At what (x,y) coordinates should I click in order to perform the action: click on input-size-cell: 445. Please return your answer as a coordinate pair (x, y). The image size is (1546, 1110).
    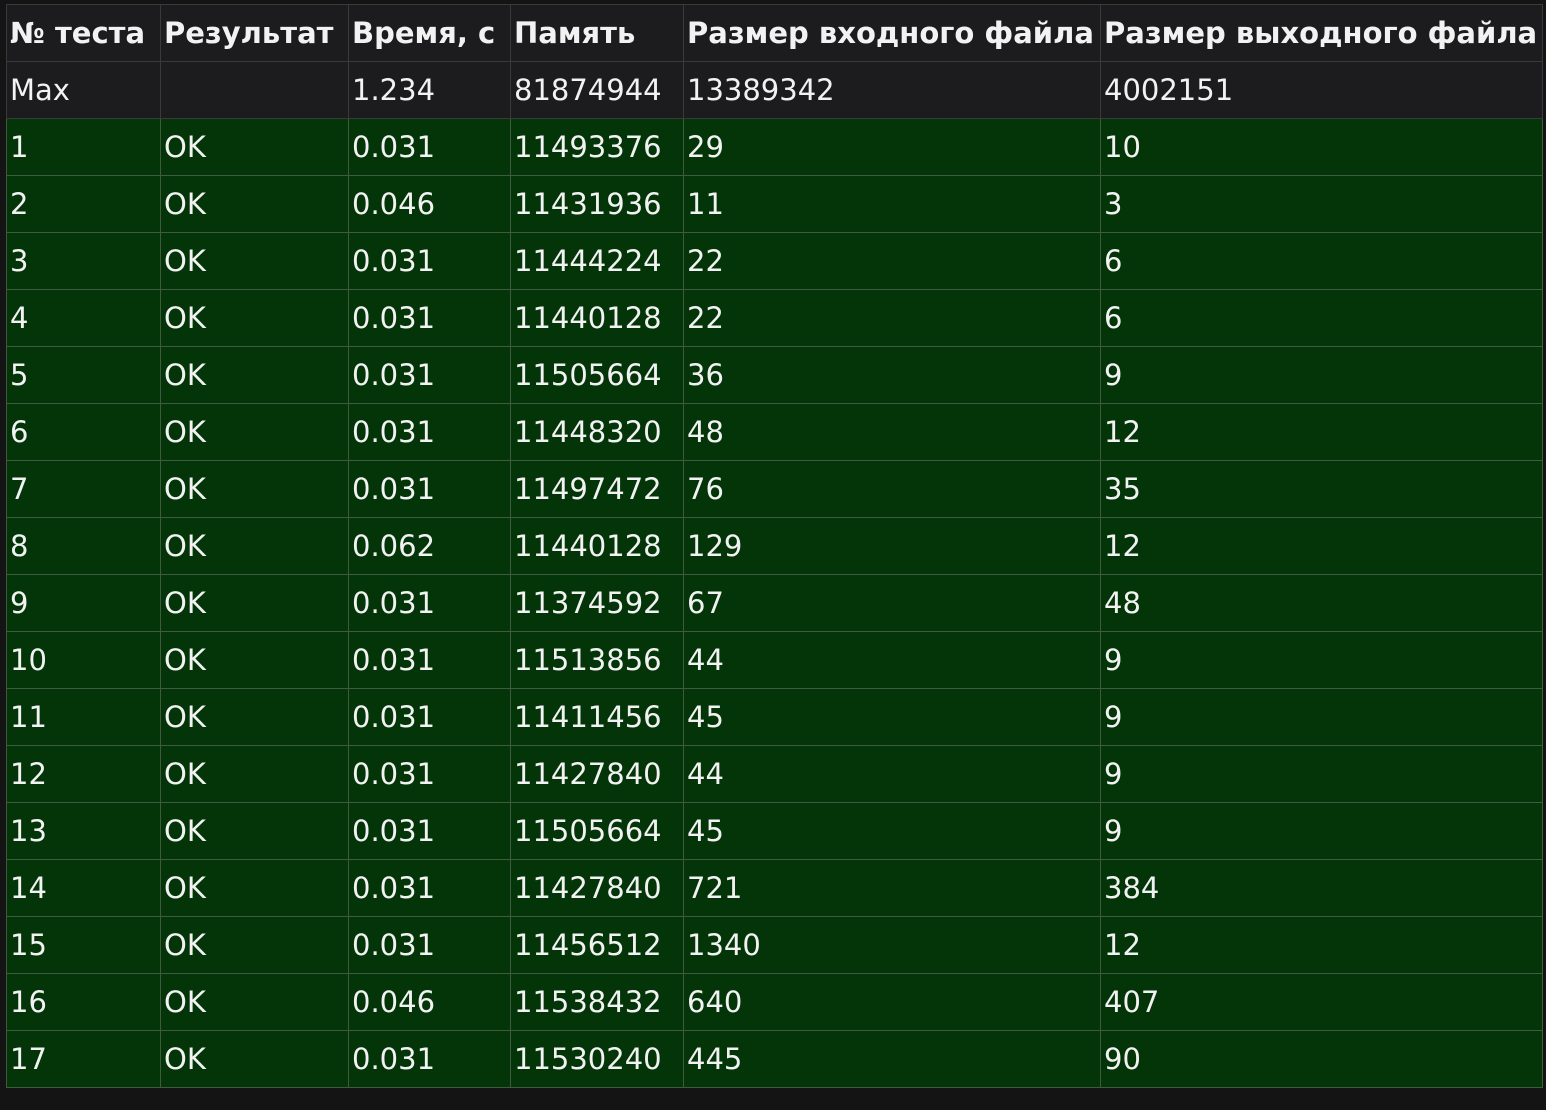
    Looking at the image, I should click on (892, 1059).